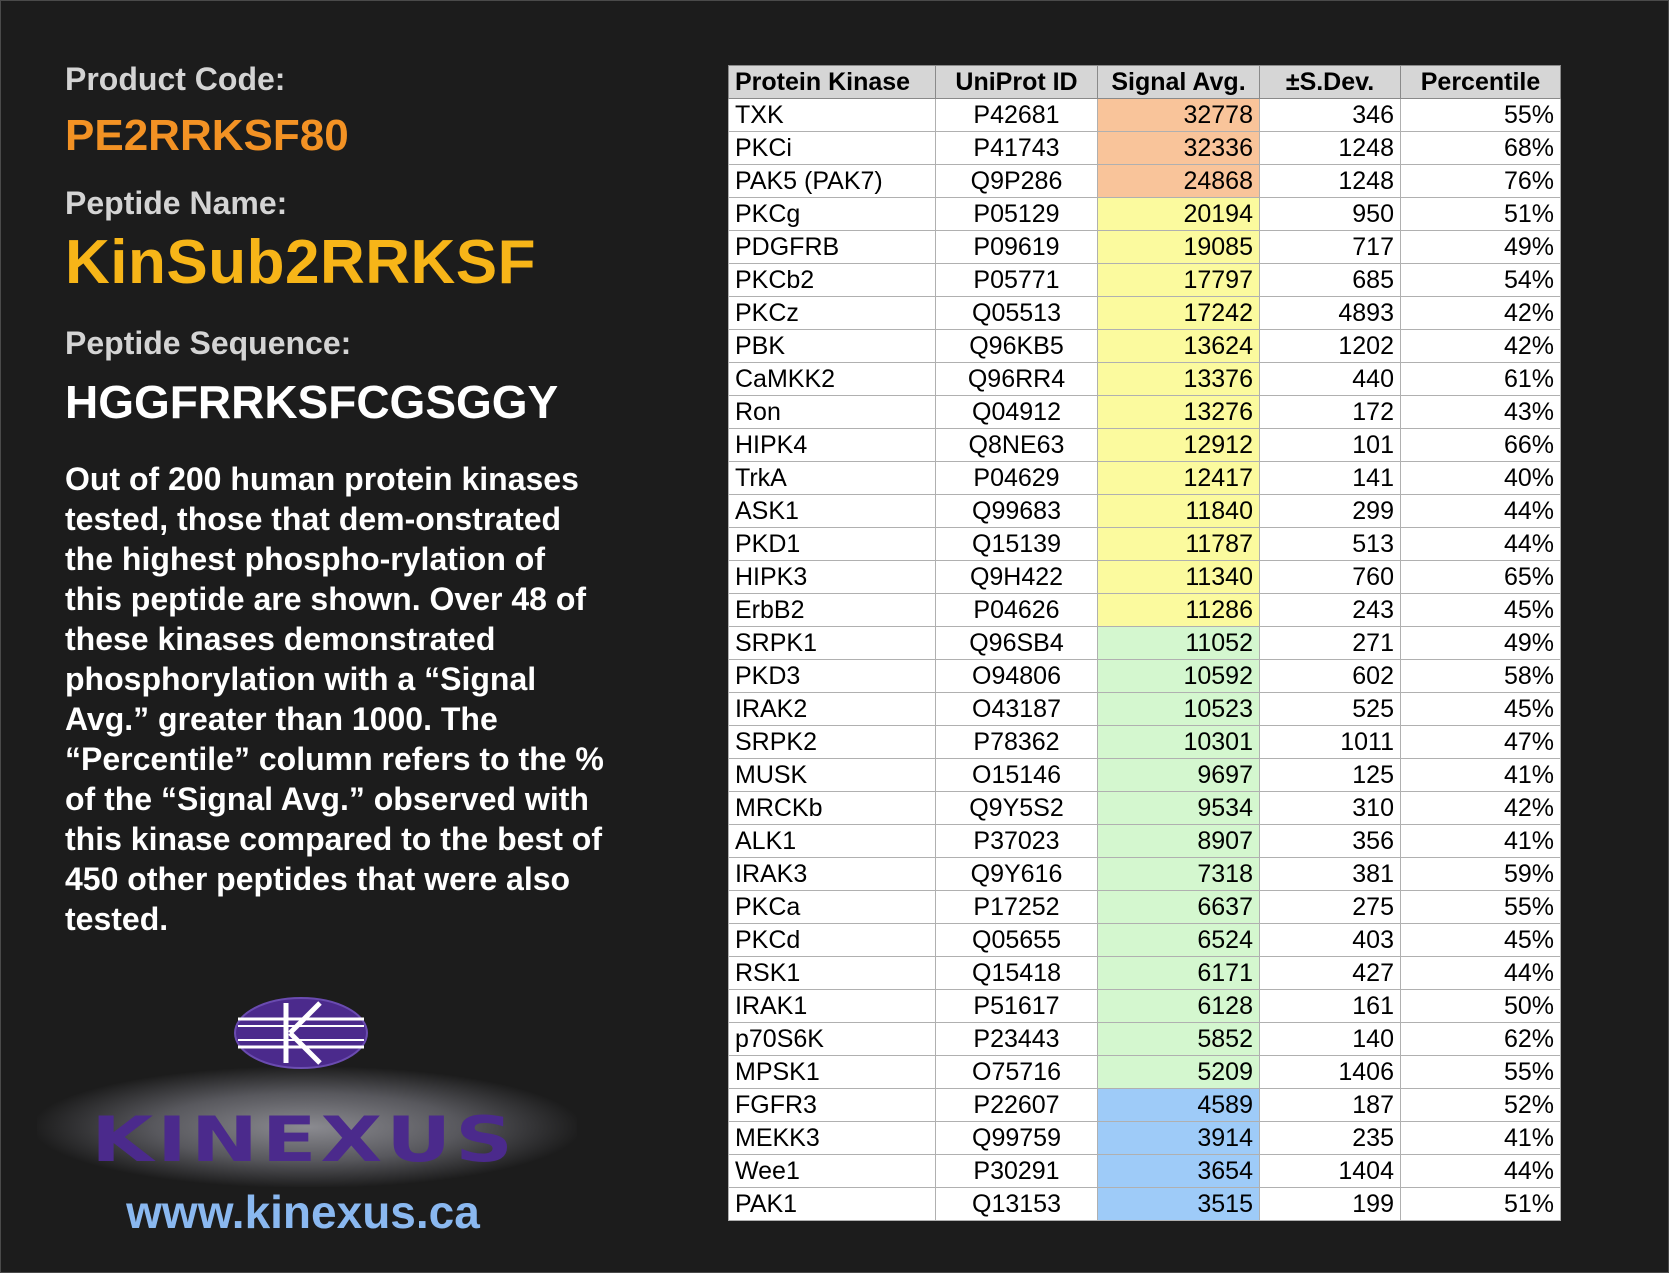 Image resolution: width=1669 pixels, height=1273 pixels. I want to click on uniprot-cell: P41743, so click(1016, 148).